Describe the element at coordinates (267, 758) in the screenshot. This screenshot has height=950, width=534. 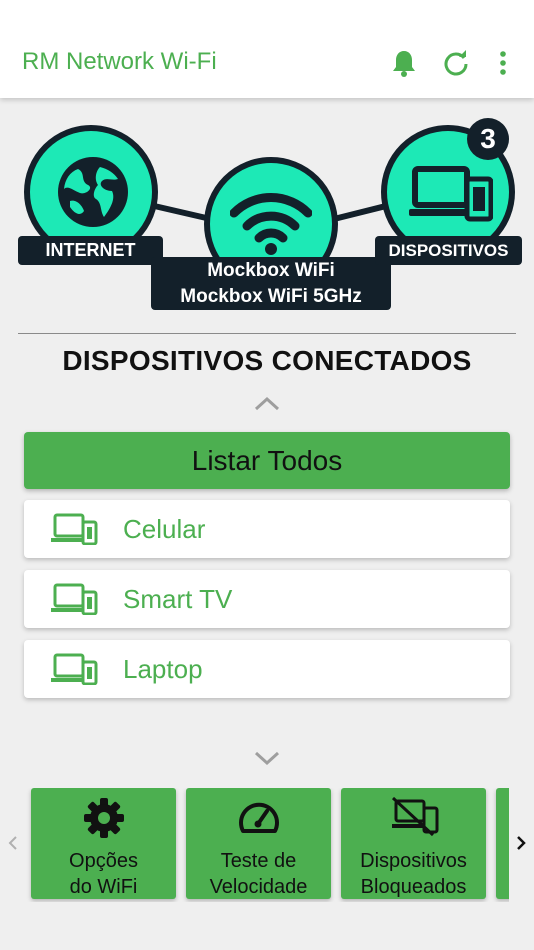
I see `chevron-down-icon` at that location.